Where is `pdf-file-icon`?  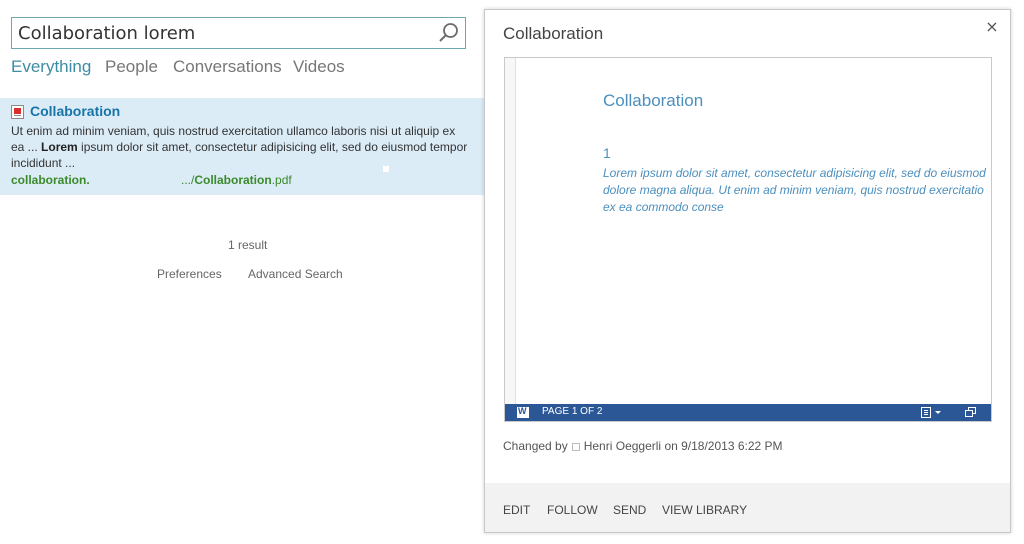 pdf-file-icon is located at coordinates (17, 112).